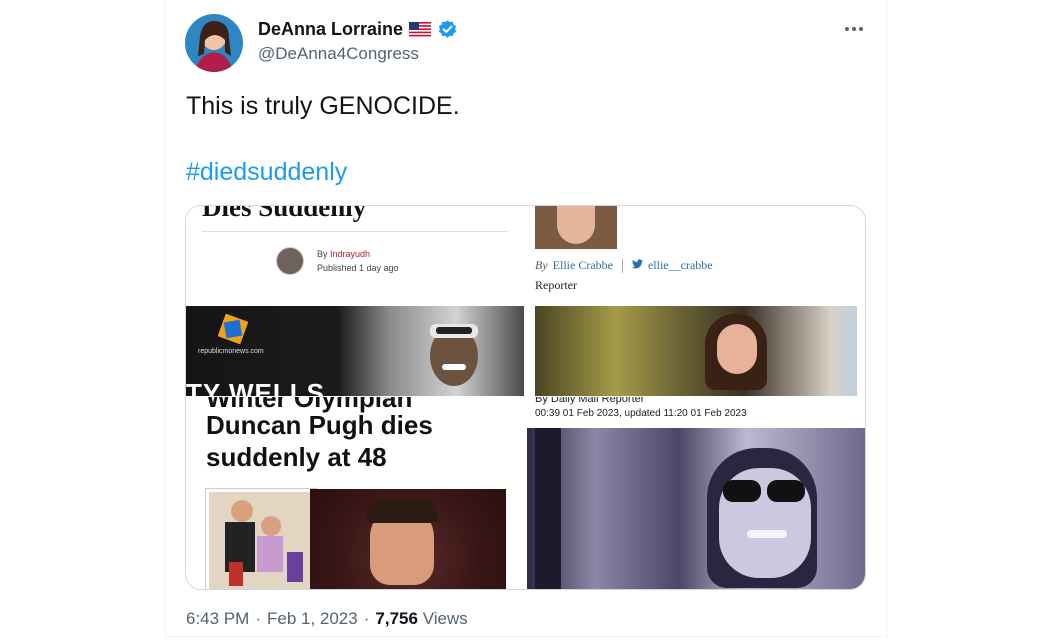 The width and height of the screenshot is (1050, 640). I want to click on grid-gutter-vertical, so click(525, 397).